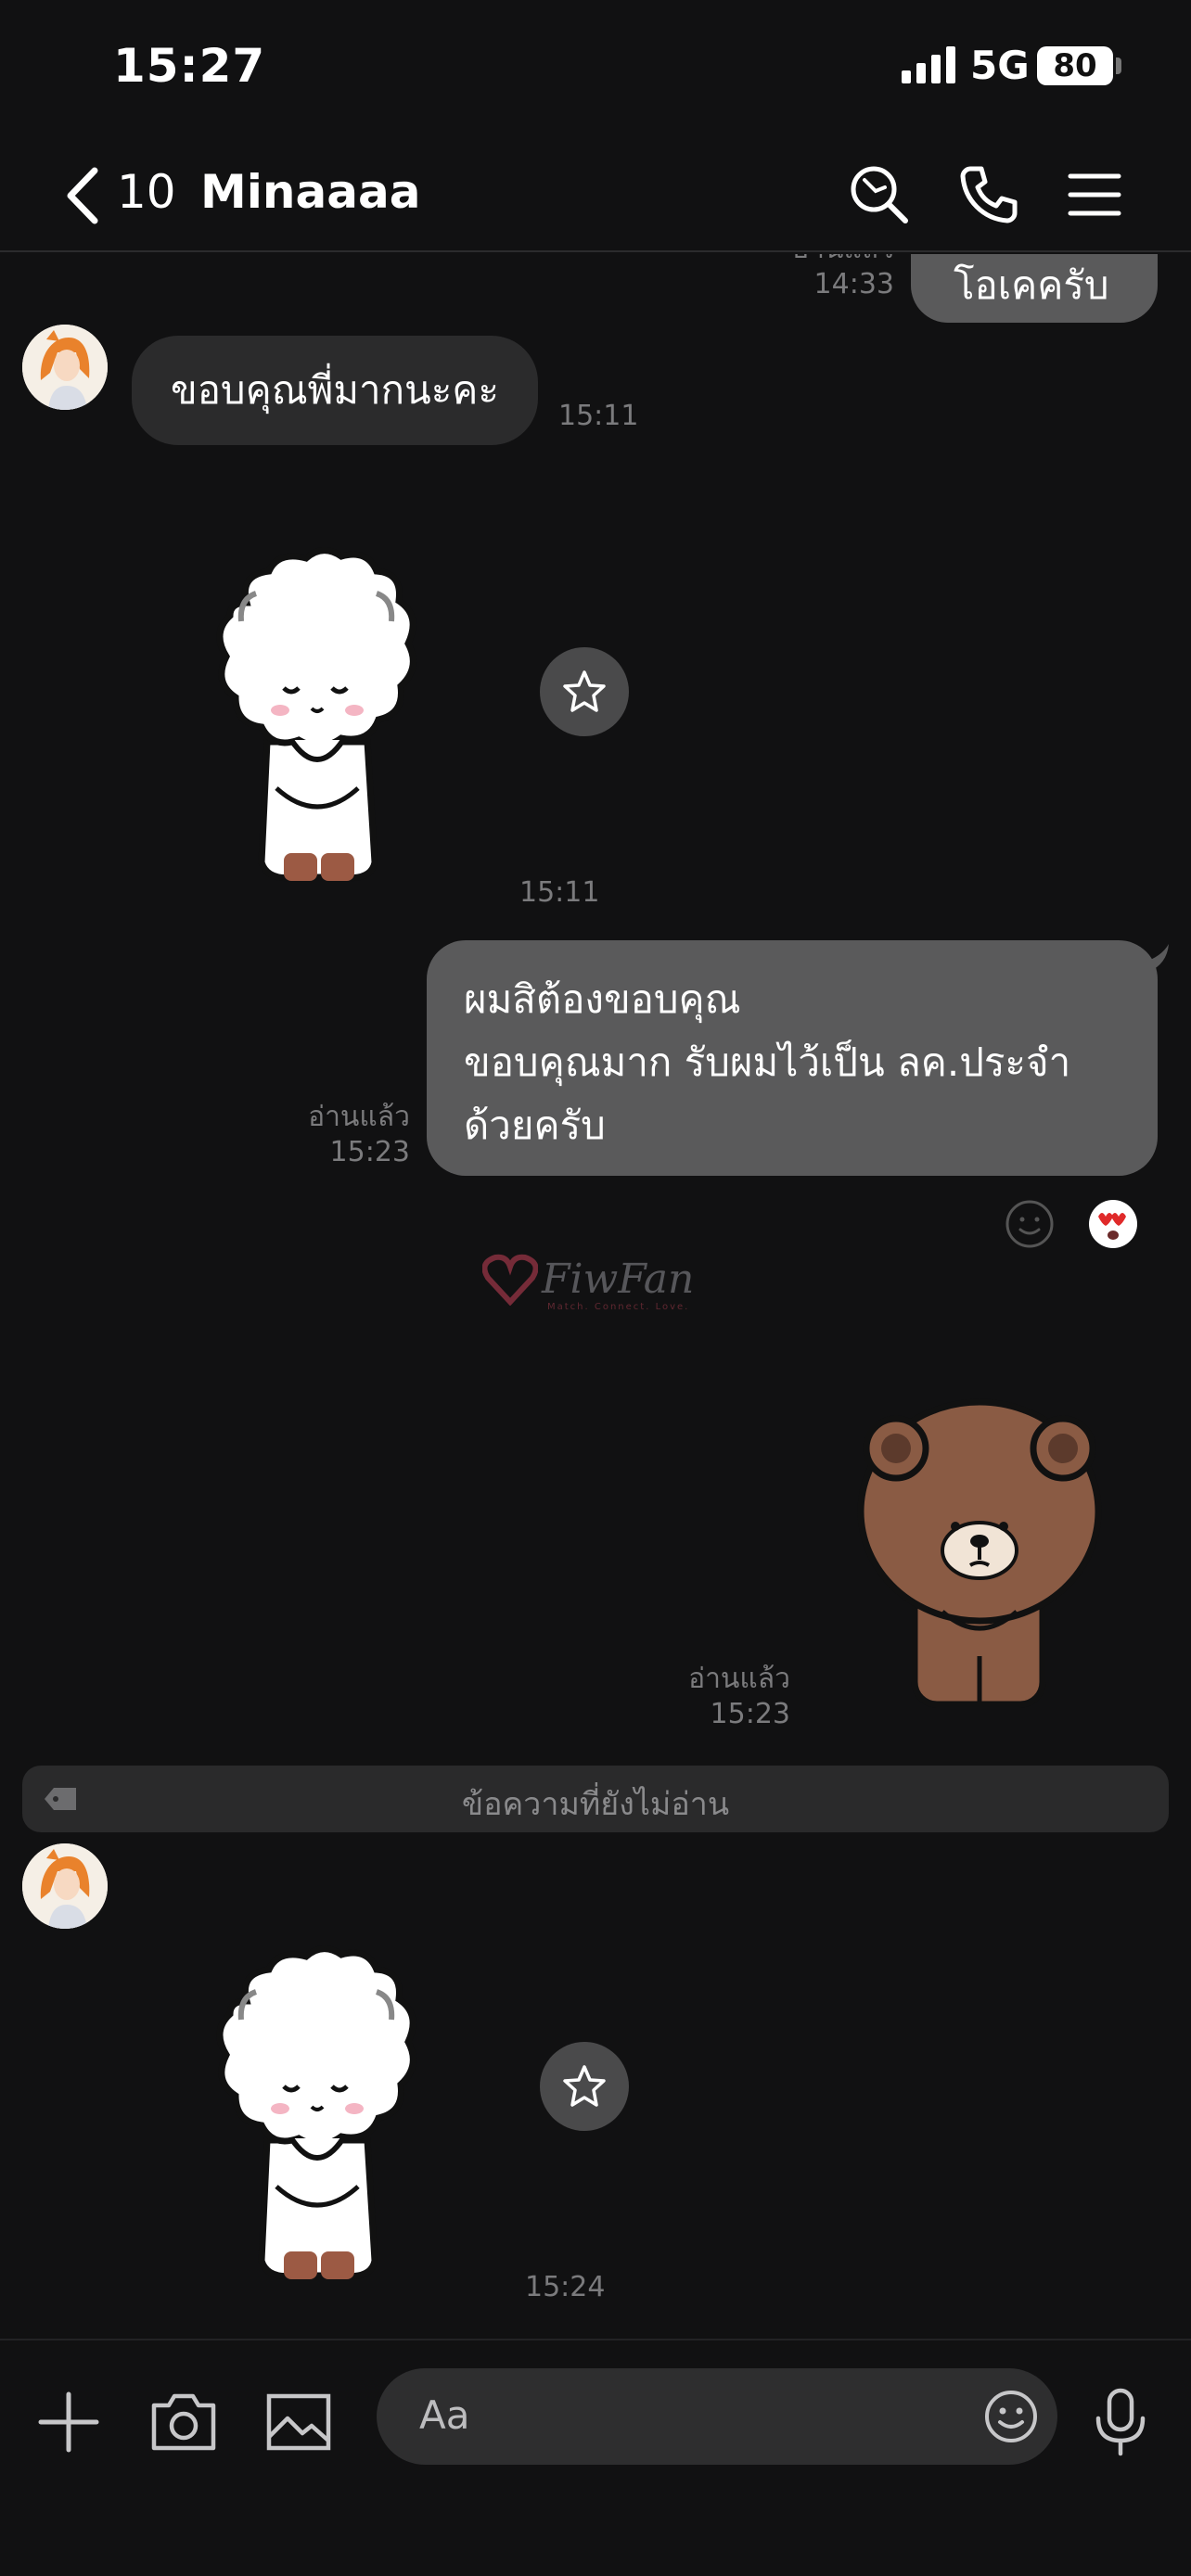  What do you see at coordinates (1011, 2417) in the screenshot?
I see `emoji-icon` at bounding box center [1011, 2417].